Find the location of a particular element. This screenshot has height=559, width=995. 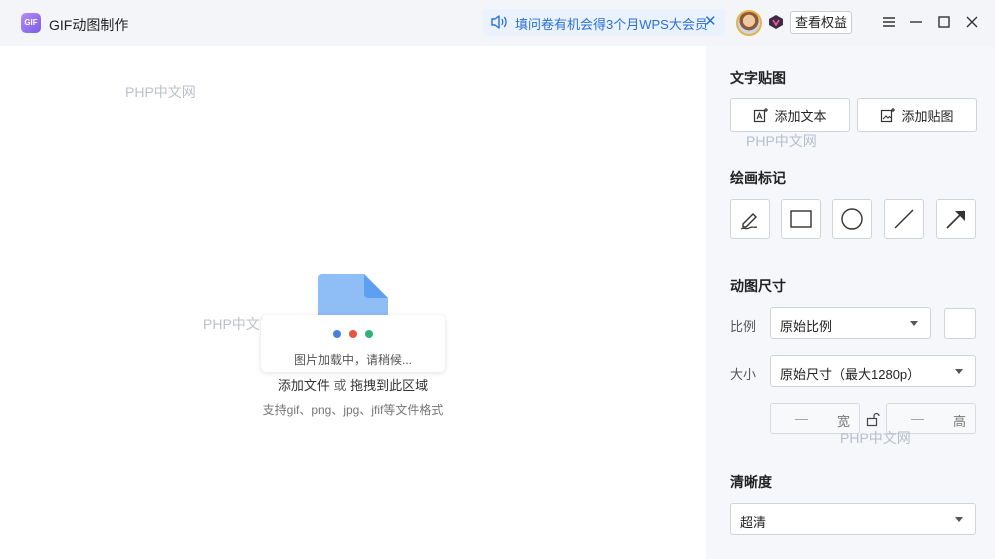

ratio-label: 比例 is located at coordinates (743, 326).